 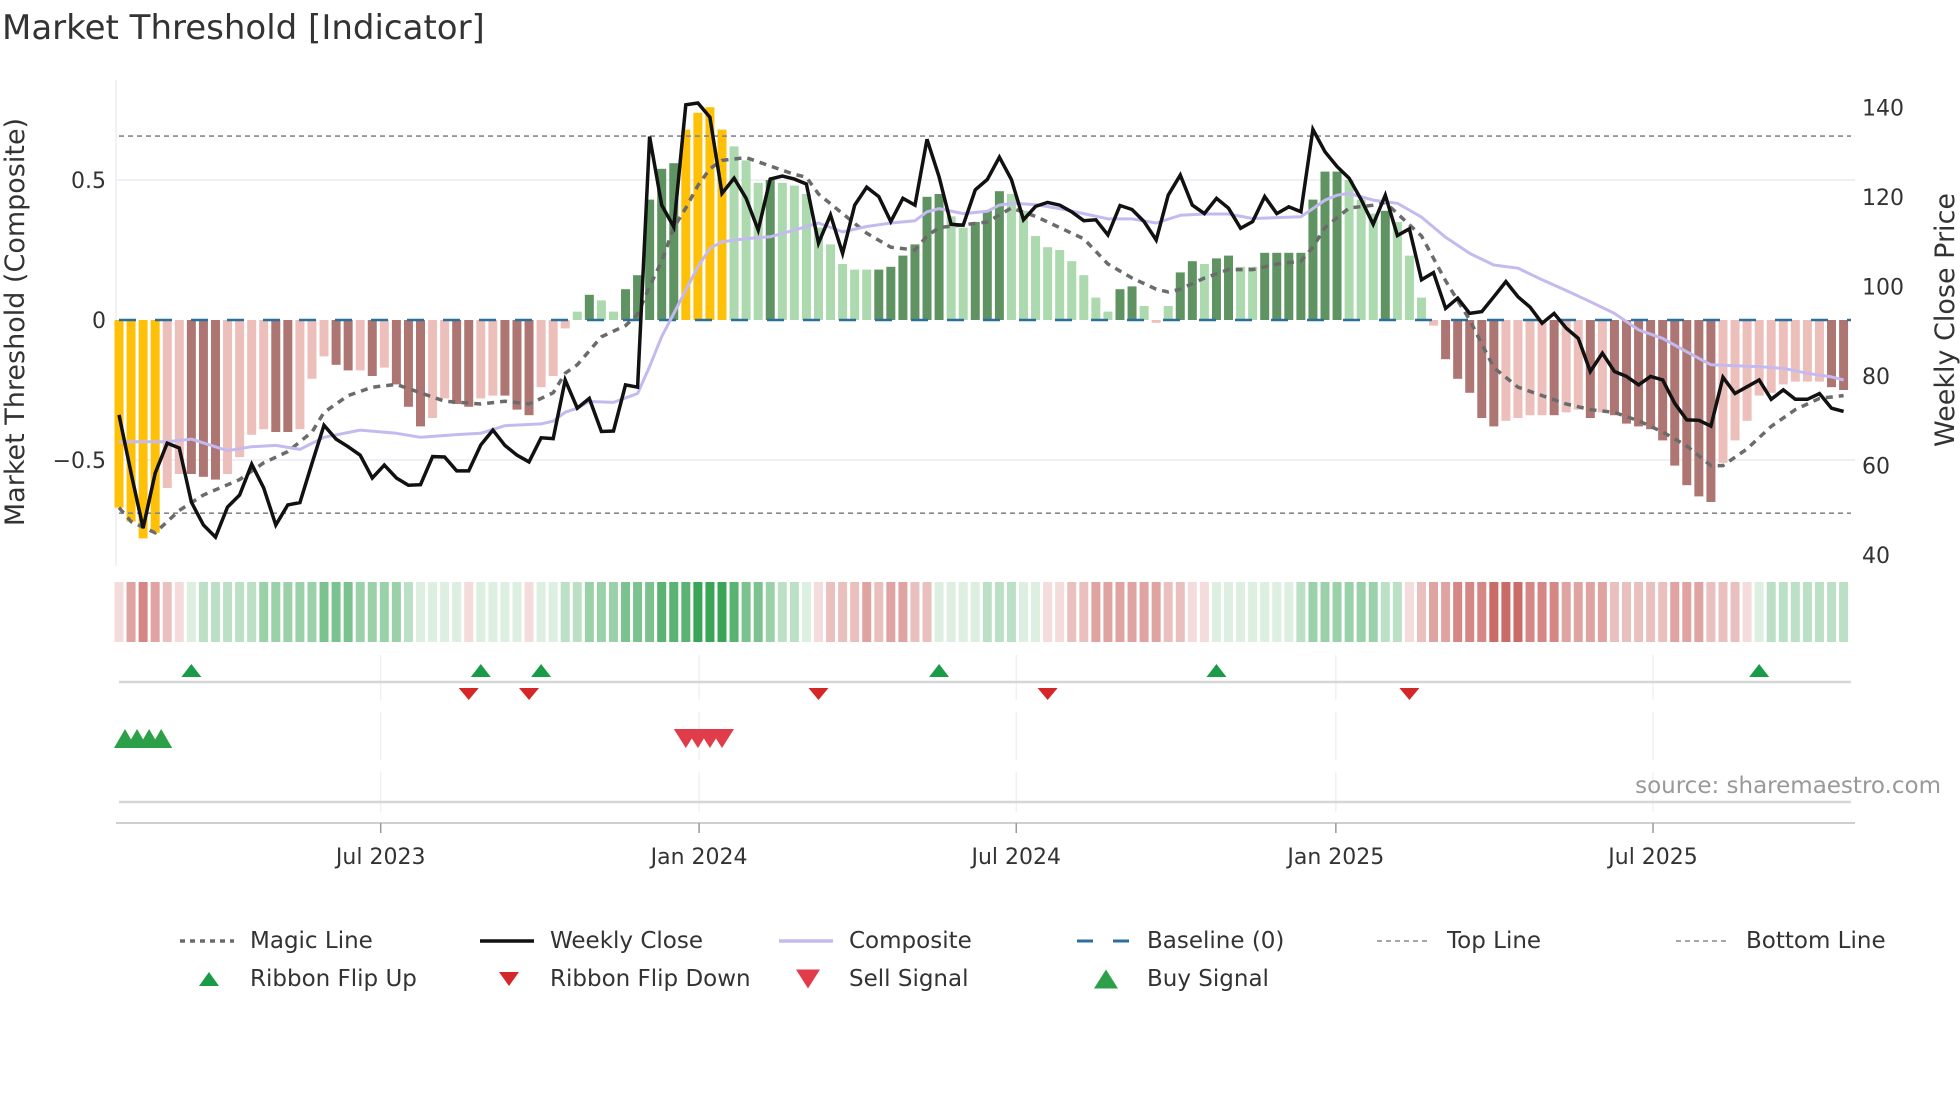 What do you see at coordinates (1494, 941) in the screenshot?
I see `legend-label: Top Line` at bounding box center [1494, 941].